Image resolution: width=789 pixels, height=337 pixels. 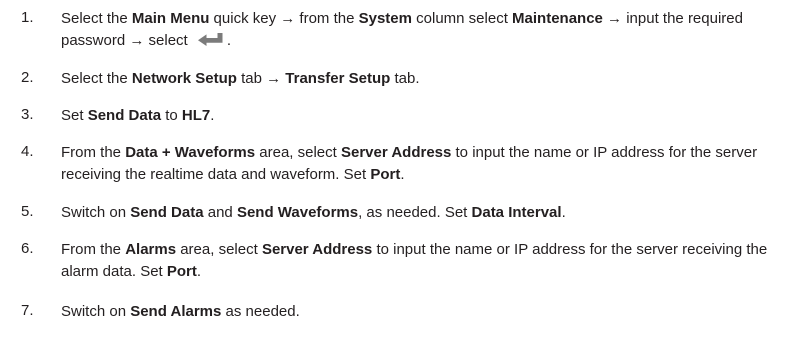 I want to click on step-number: 5., so click(x=27, y=211).